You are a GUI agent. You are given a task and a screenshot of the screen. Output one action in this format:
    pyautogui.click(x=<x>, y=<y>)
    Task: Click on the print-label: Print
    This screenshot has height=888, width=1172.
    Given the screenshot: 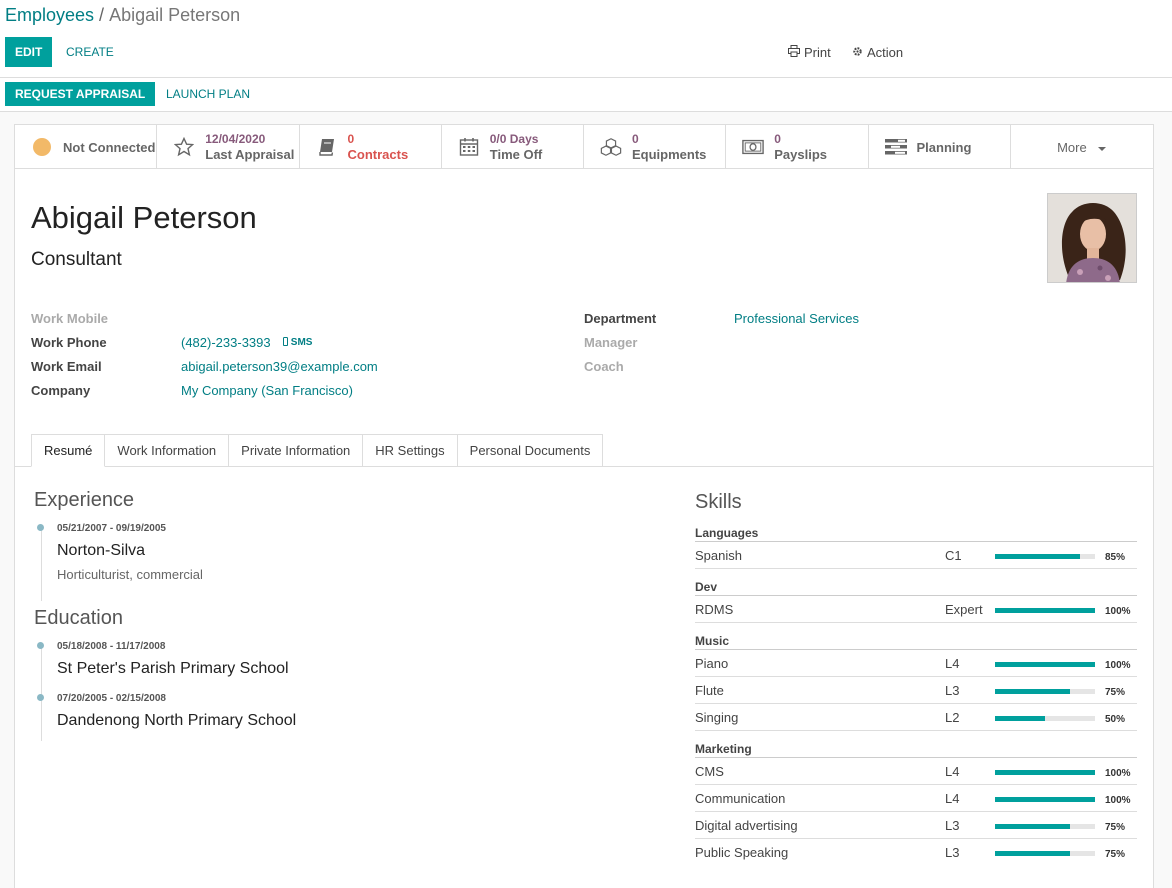 What is the action you would take?
    pyautogui.click(x=817, y=52)
    